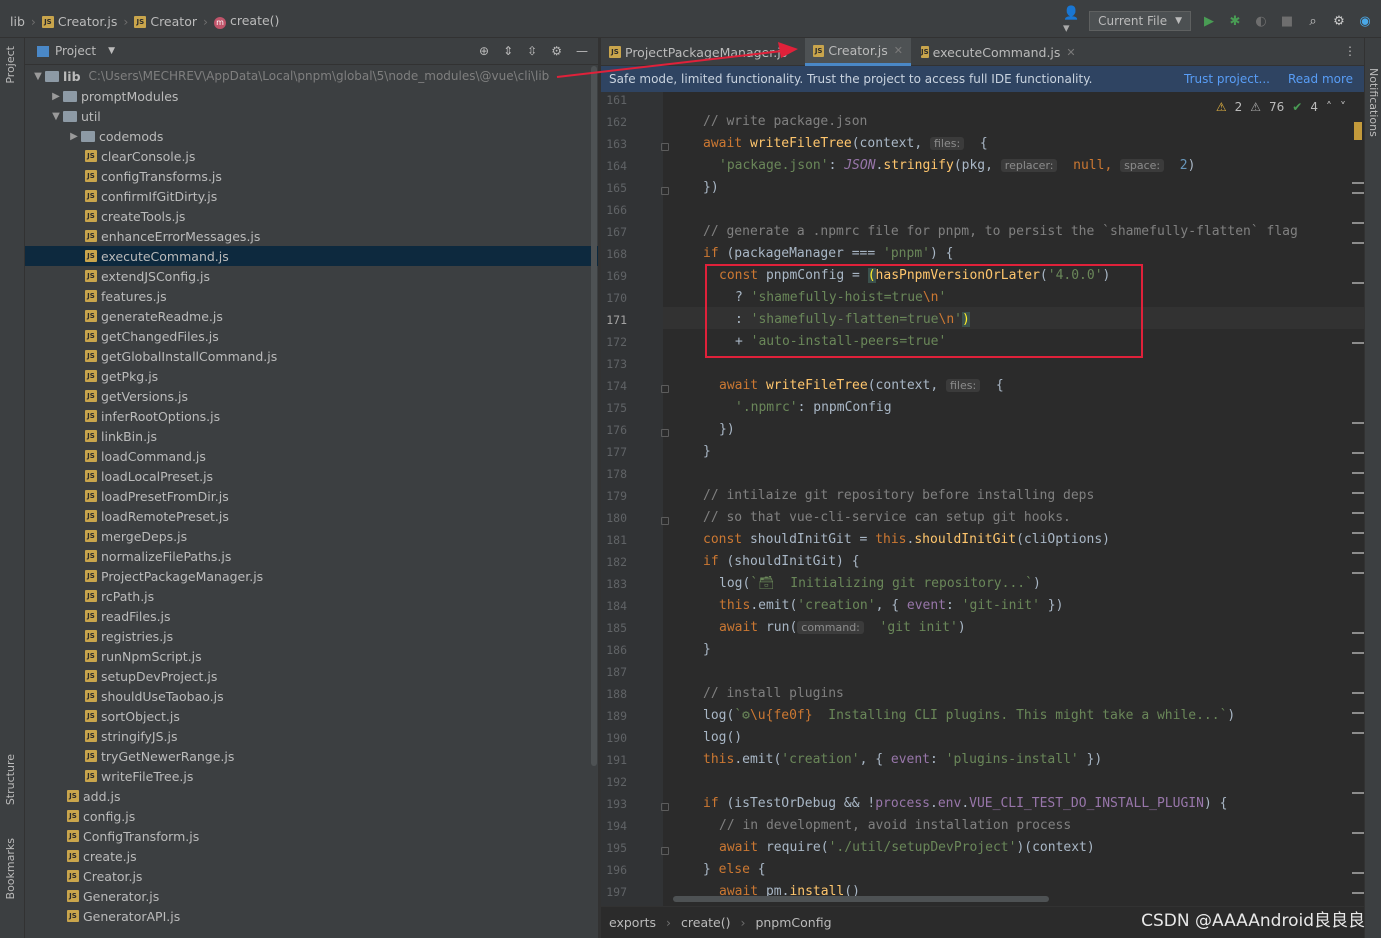 The image size is (1381, 938). I want to click on tree-file: JS enhanceErrorMessages.js, so click(311, 236).